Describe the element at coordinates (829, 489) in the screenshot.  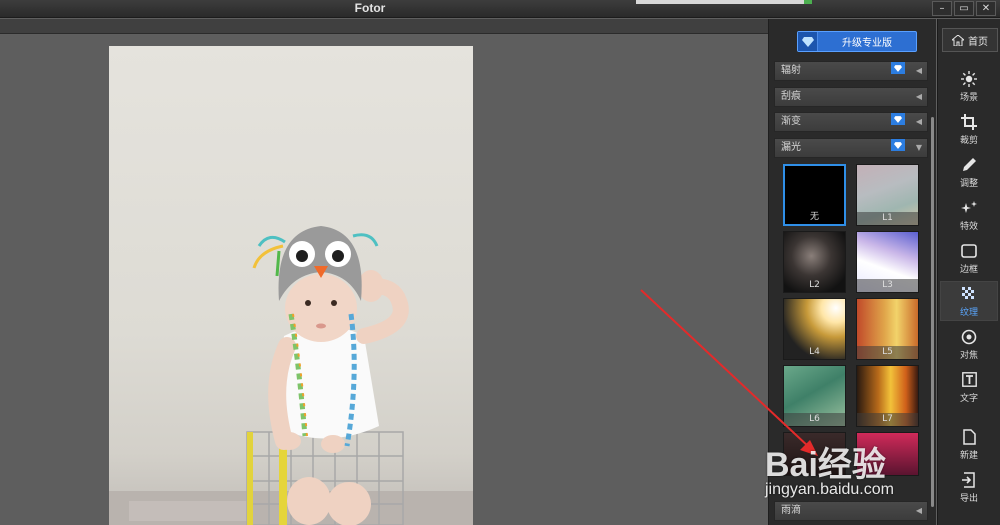
I see `watermark-url: jingyan.baidu.com` at that location.